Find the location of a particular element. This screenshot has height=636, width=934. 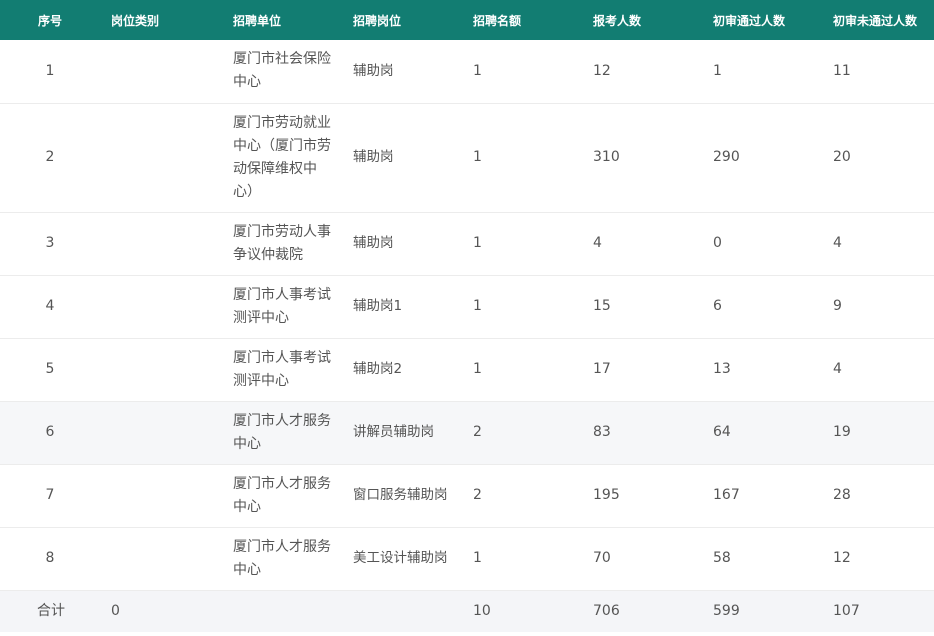

header-seq: 序号 is located at coordinates (49, 20).